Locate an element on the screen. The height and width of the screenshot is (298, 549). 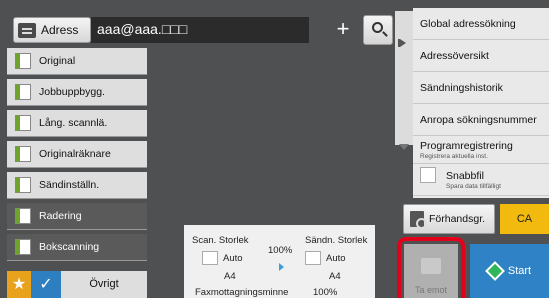
favorites-button: ★ is located at coordinates (19, 284).